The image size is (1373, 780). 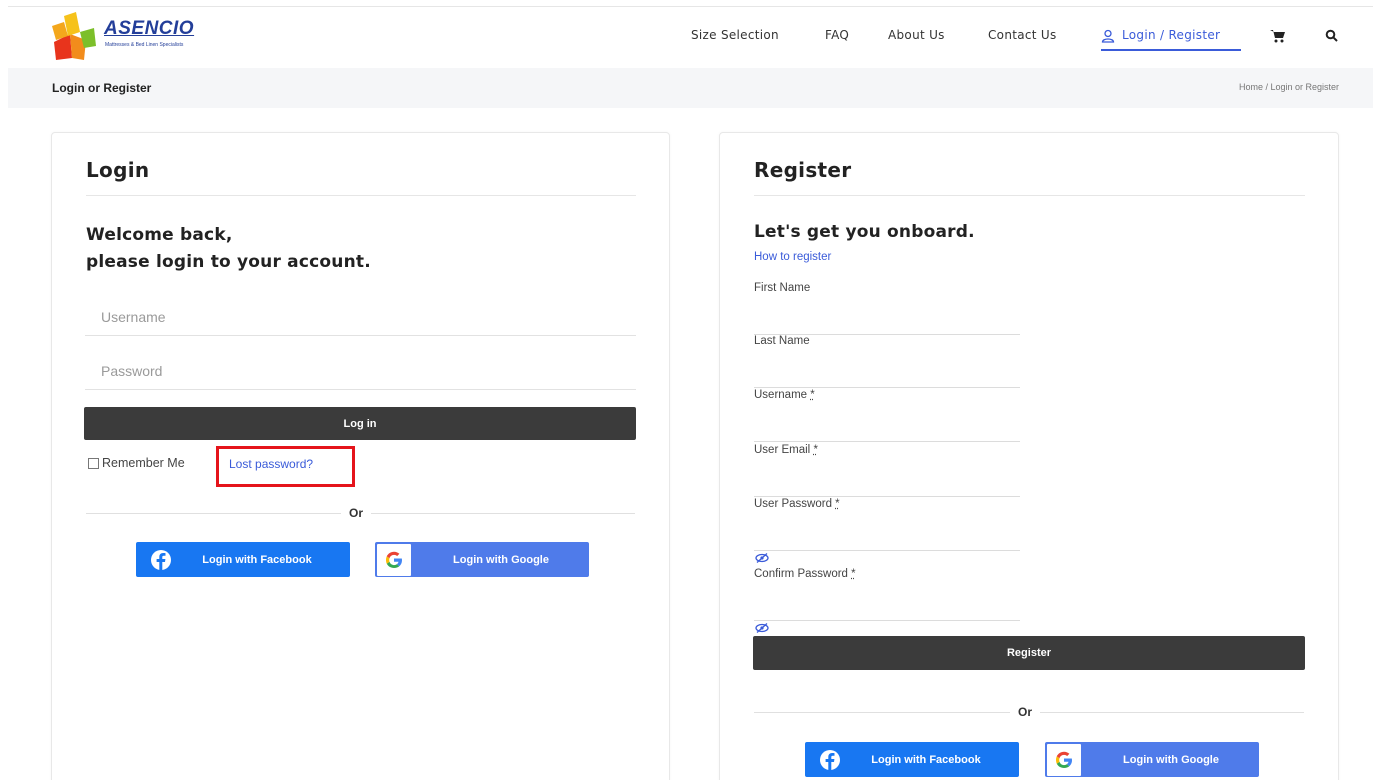 What do you see at coordinates (1029, 653) in the screenshot?
I see `register-button: Register` at bounding box center [1029, 653].